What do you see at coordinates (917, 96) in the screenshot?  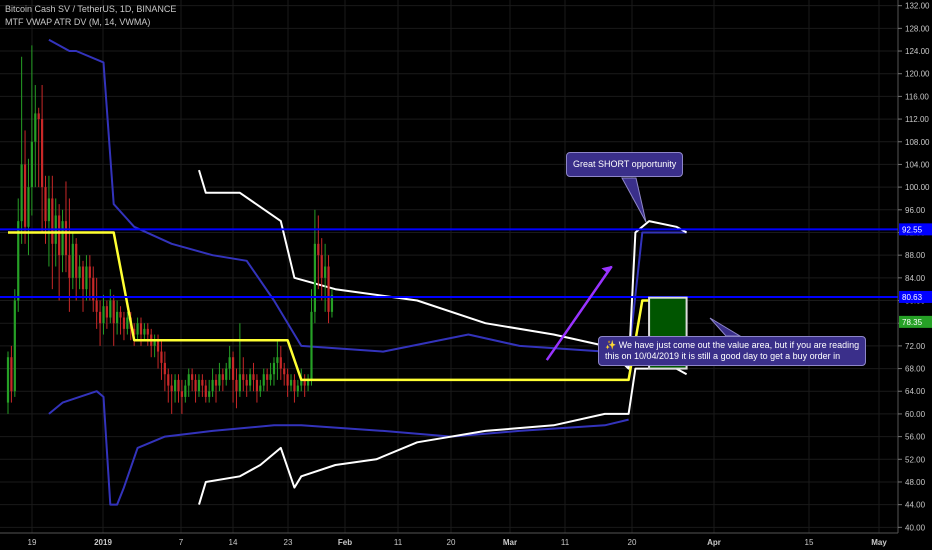 I see `price-tick-label: 116.00` at bounding box center [917, 96].